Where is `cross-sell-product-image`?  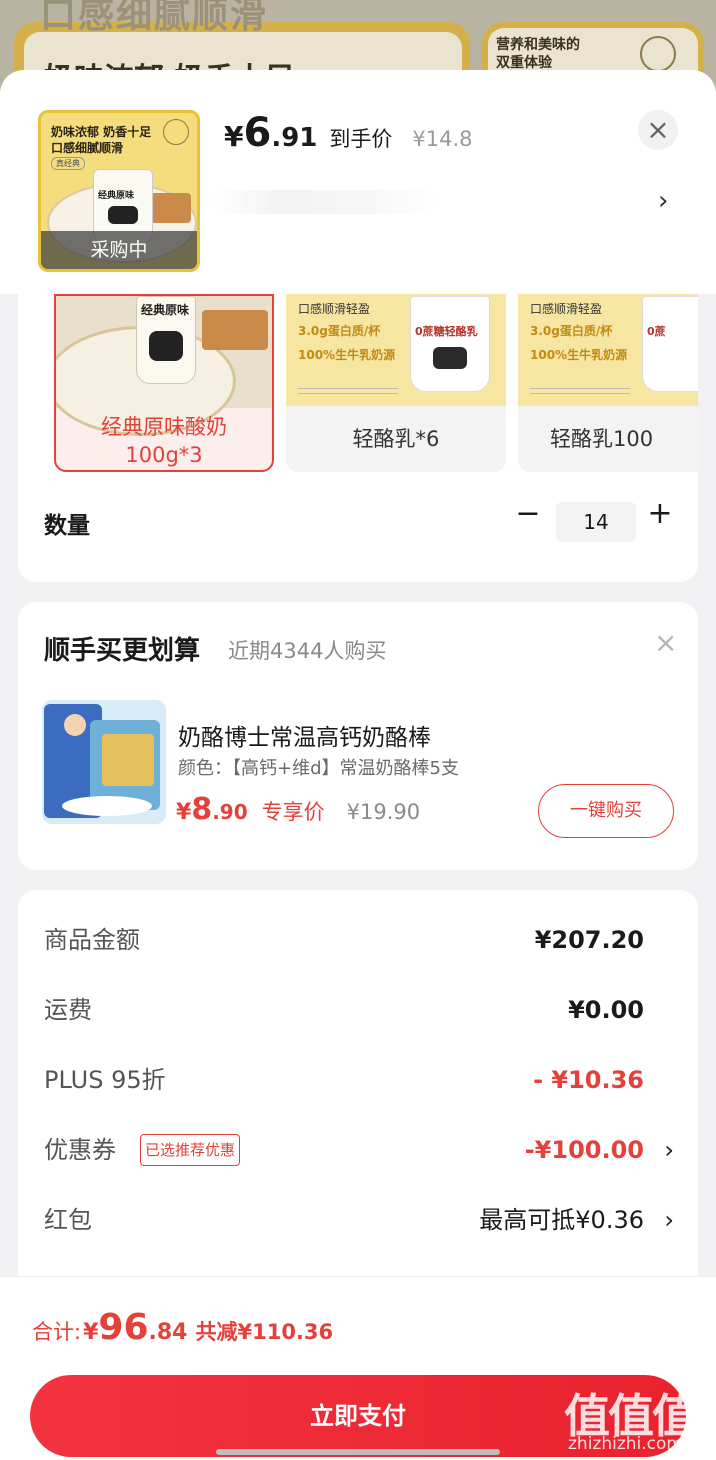
cross-sell-product-image is located at coordinates (104, 762).